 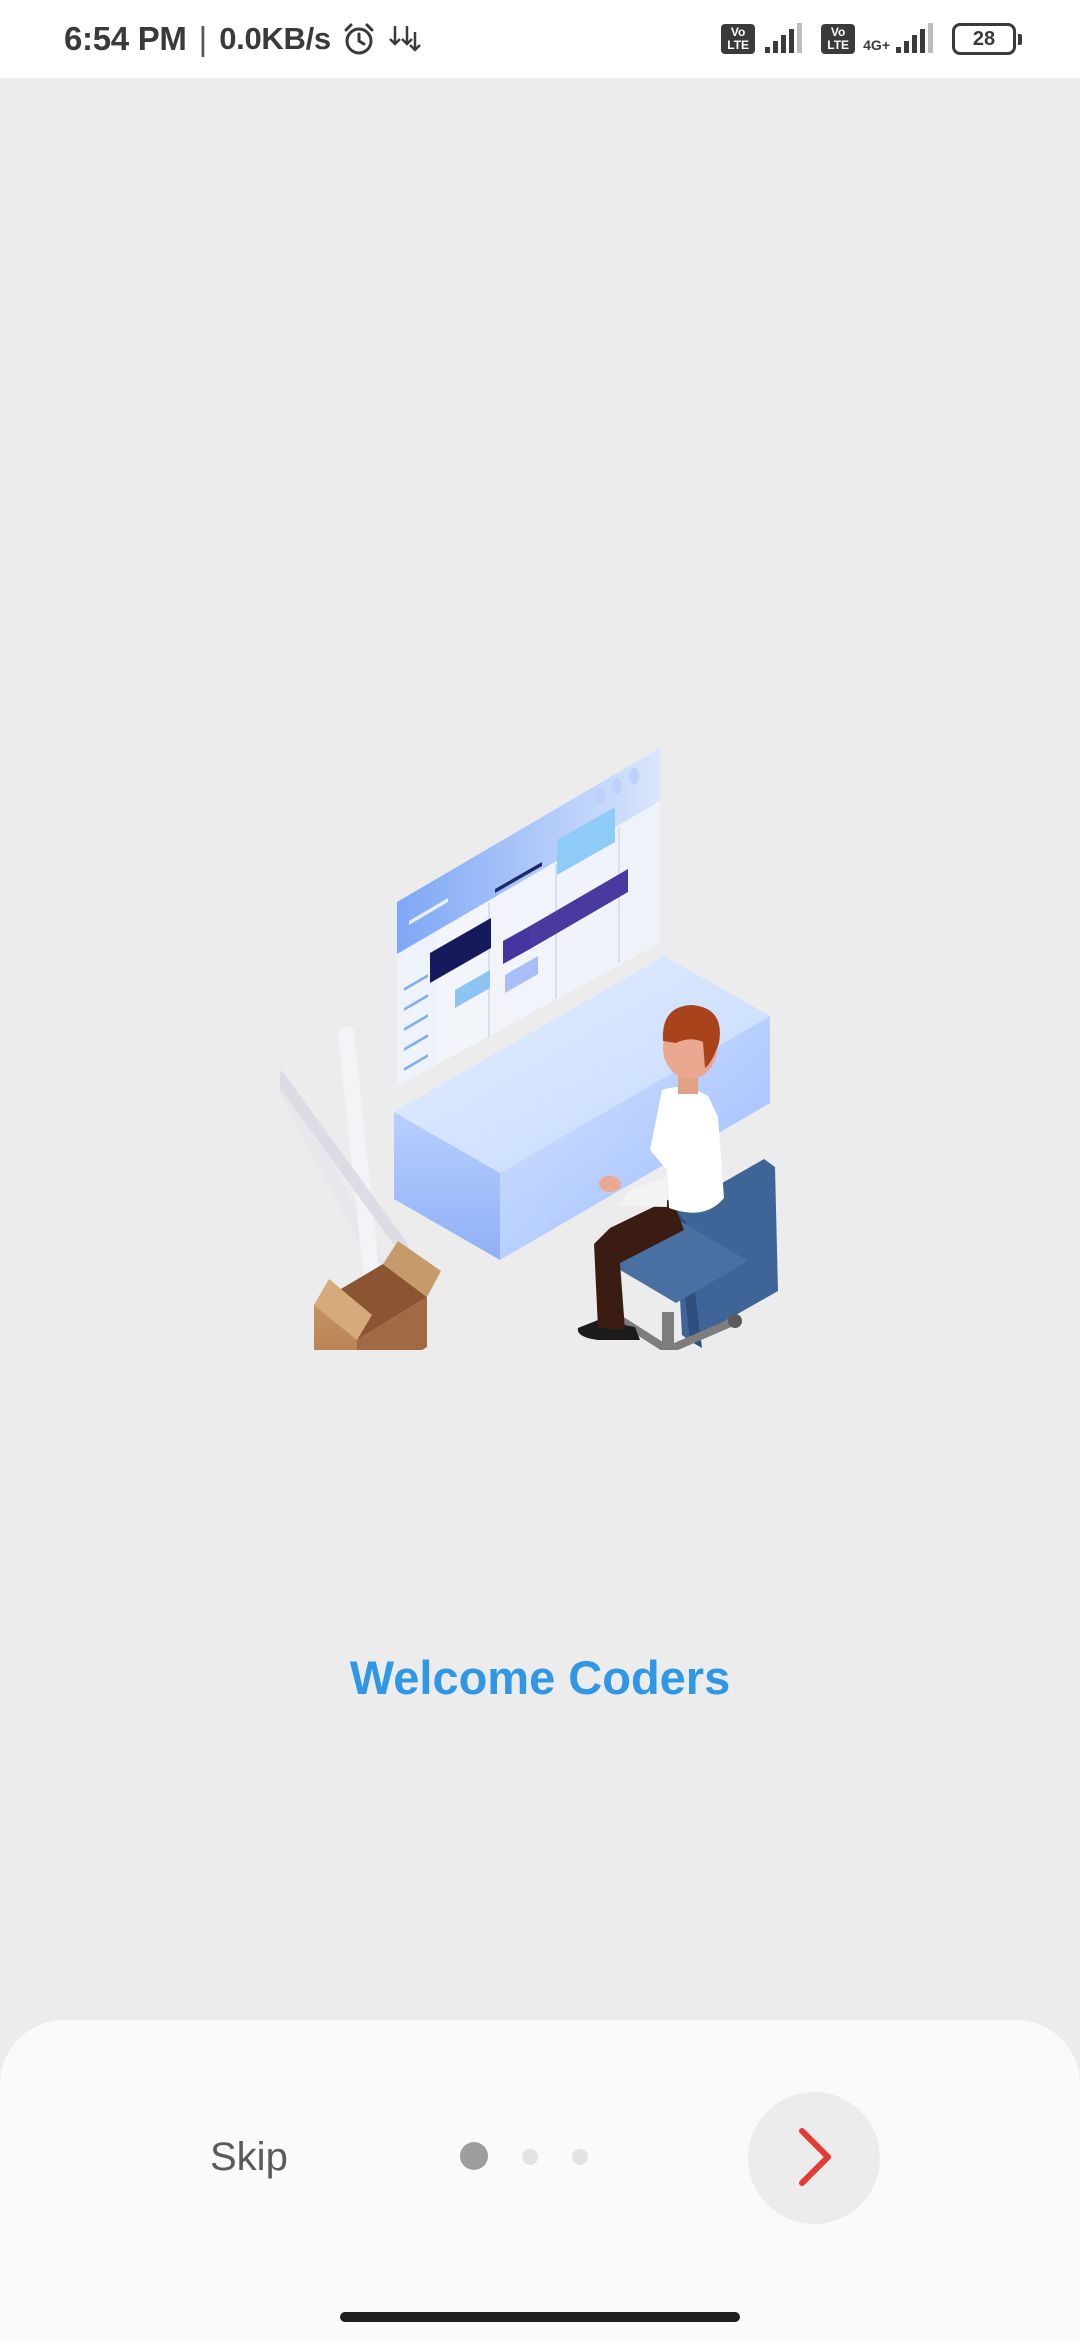 I want to click on next-button, so click(x=814, y=2158).